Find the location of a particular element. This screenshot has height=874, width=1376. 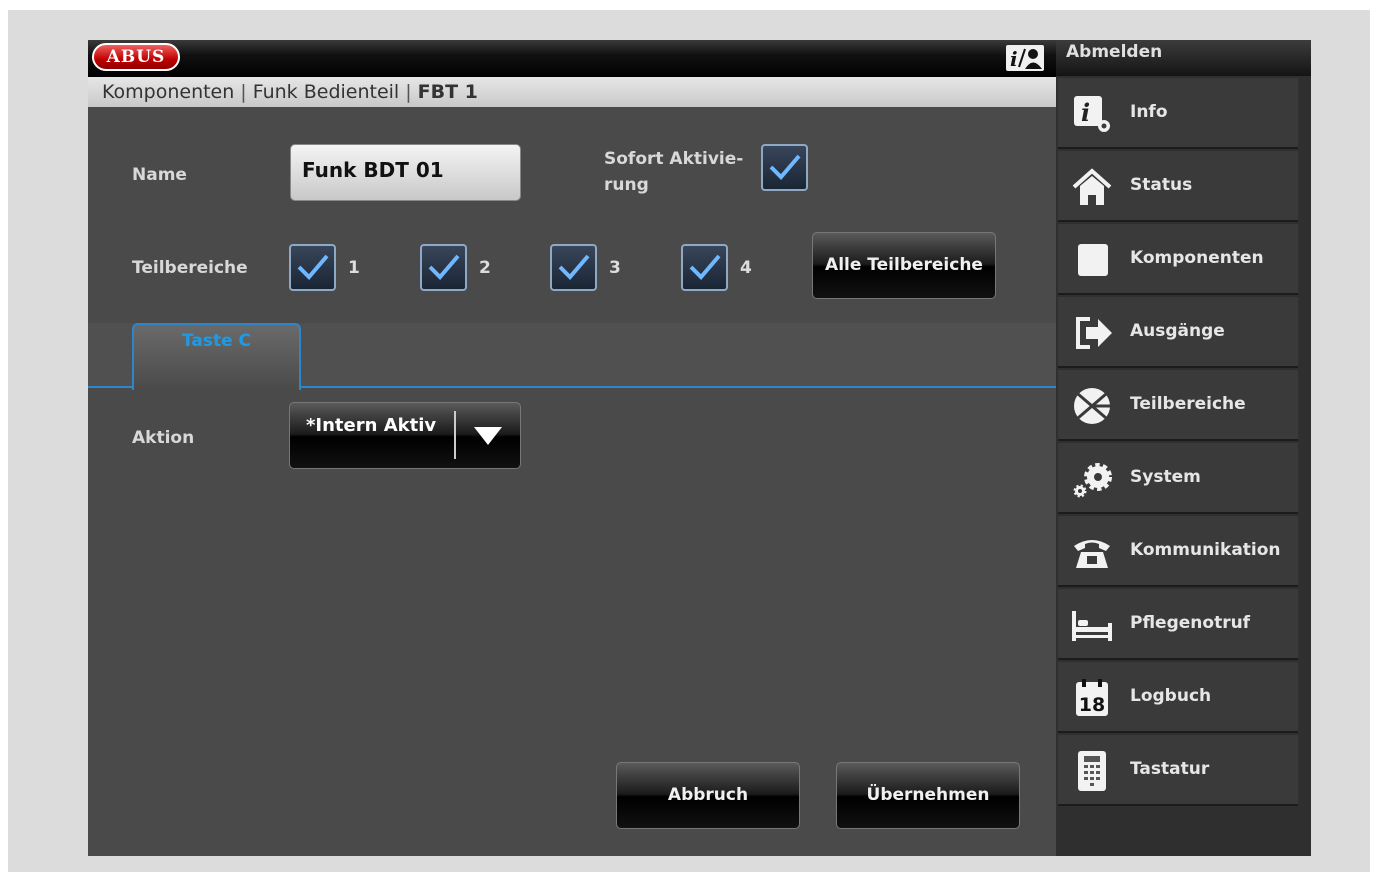

aktion-label: Aktion is located at coordinates (163, 438).